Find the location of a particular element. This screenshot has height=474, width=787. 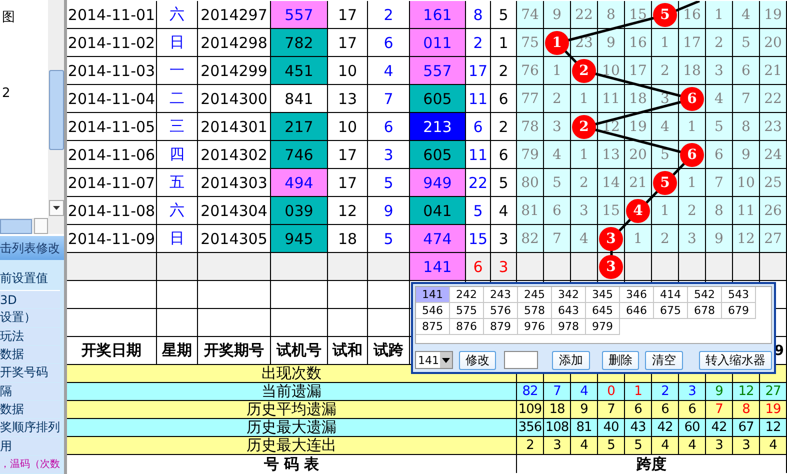

table-cell: 15 is located at coordinates (478, 239).